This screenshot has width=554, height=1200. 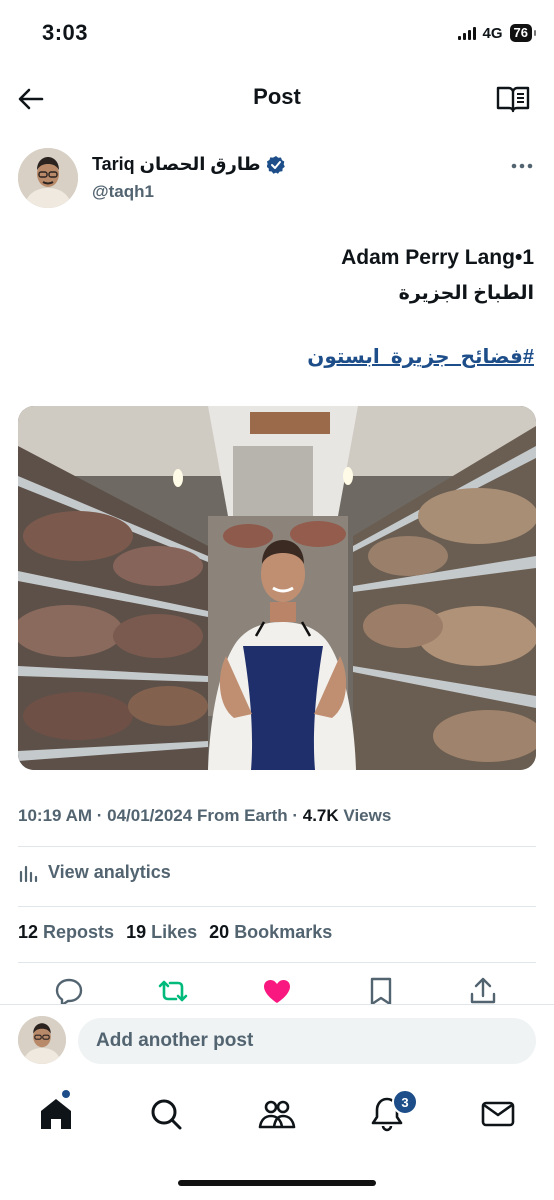 I want to click on bookmark-icon, so click(x=381, y=991).